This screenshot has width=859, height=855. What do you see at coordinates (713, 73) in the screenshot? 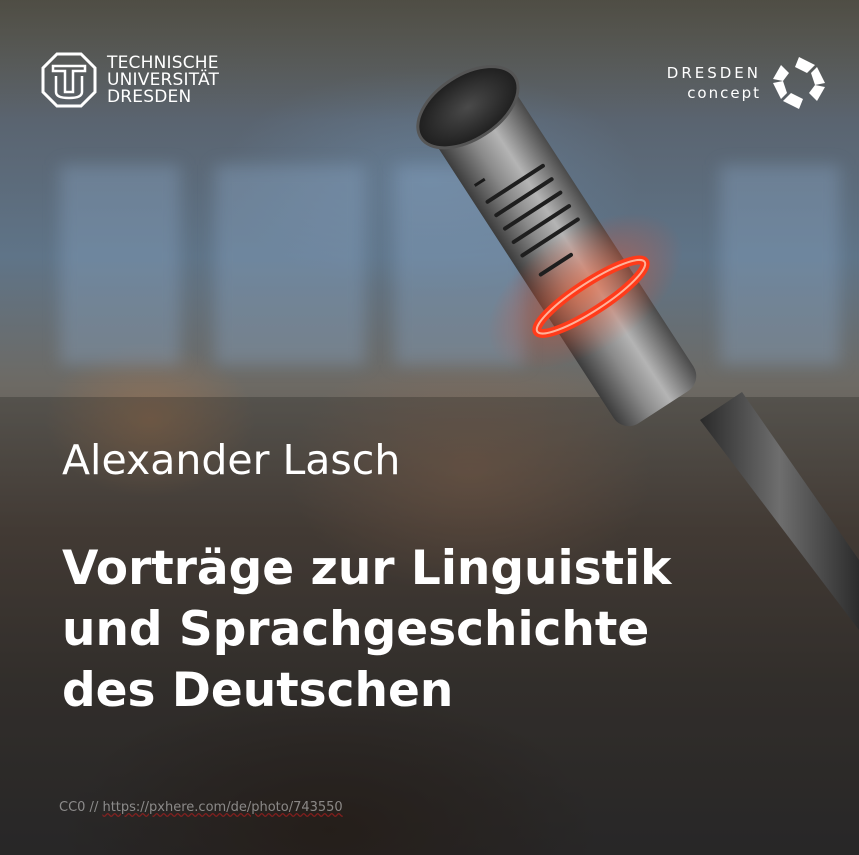
I see `dc-logo-line1: DRESDEN` at bounding box center [713, 73].